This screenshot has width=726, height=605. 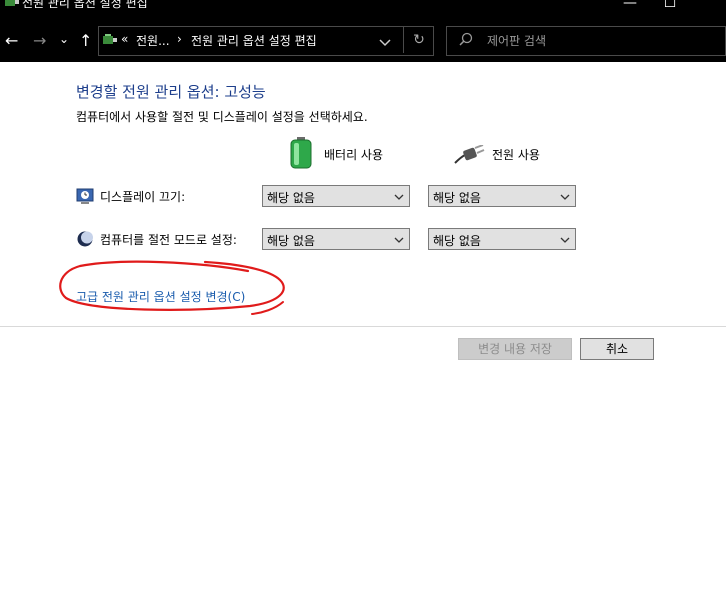 I want to click on recent-locations-button: ⌄, so click(x=64, y=39).